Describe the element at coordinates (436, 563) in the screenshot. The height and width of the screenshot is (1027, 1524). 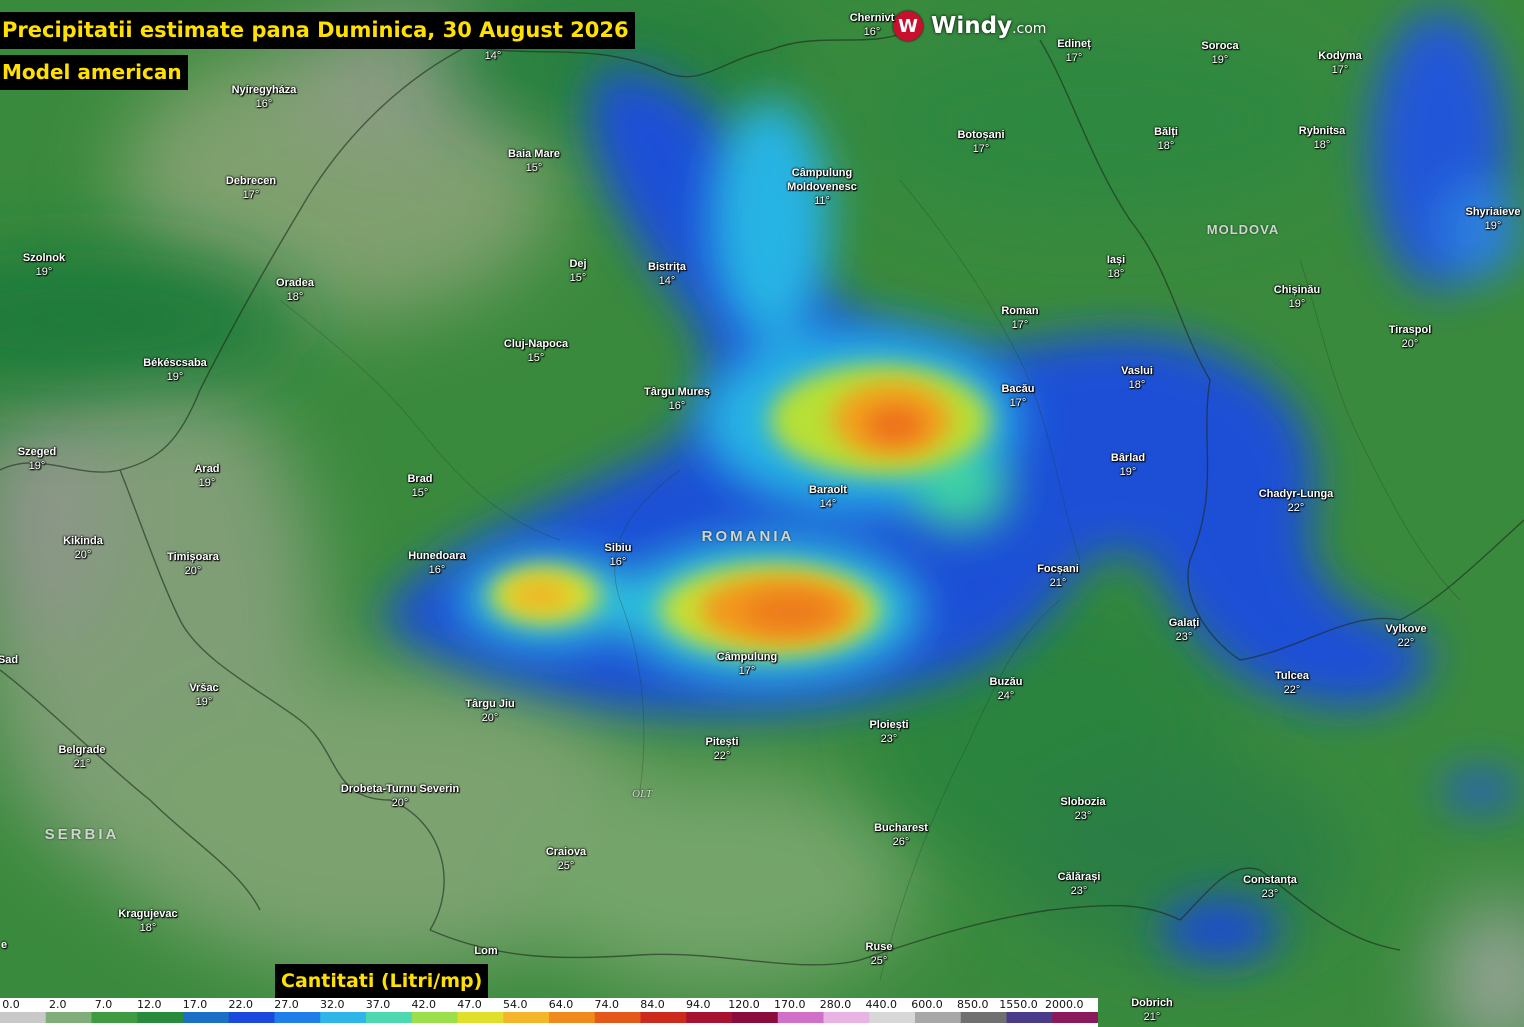
I see `city-hunedoara: Hunedoara 16°` at that location.